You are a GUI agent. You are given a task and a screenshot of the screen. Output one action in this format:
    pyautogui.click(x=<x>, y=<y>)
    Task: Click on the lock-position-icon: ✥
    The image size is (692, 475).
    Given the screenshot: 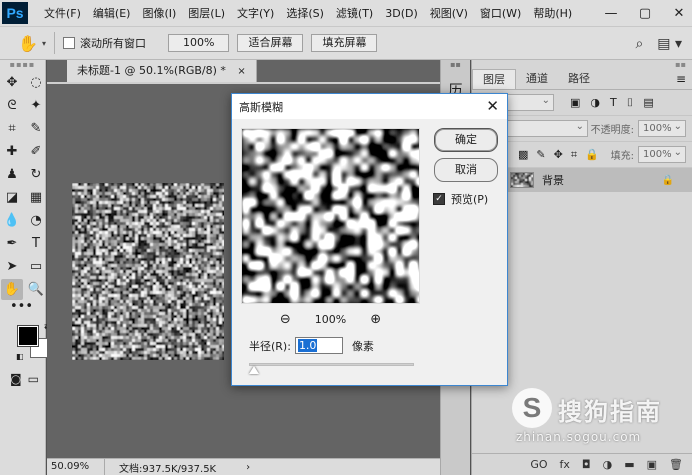 What is the action you would take?
    pyautogui.click(x=558, y=155)
    